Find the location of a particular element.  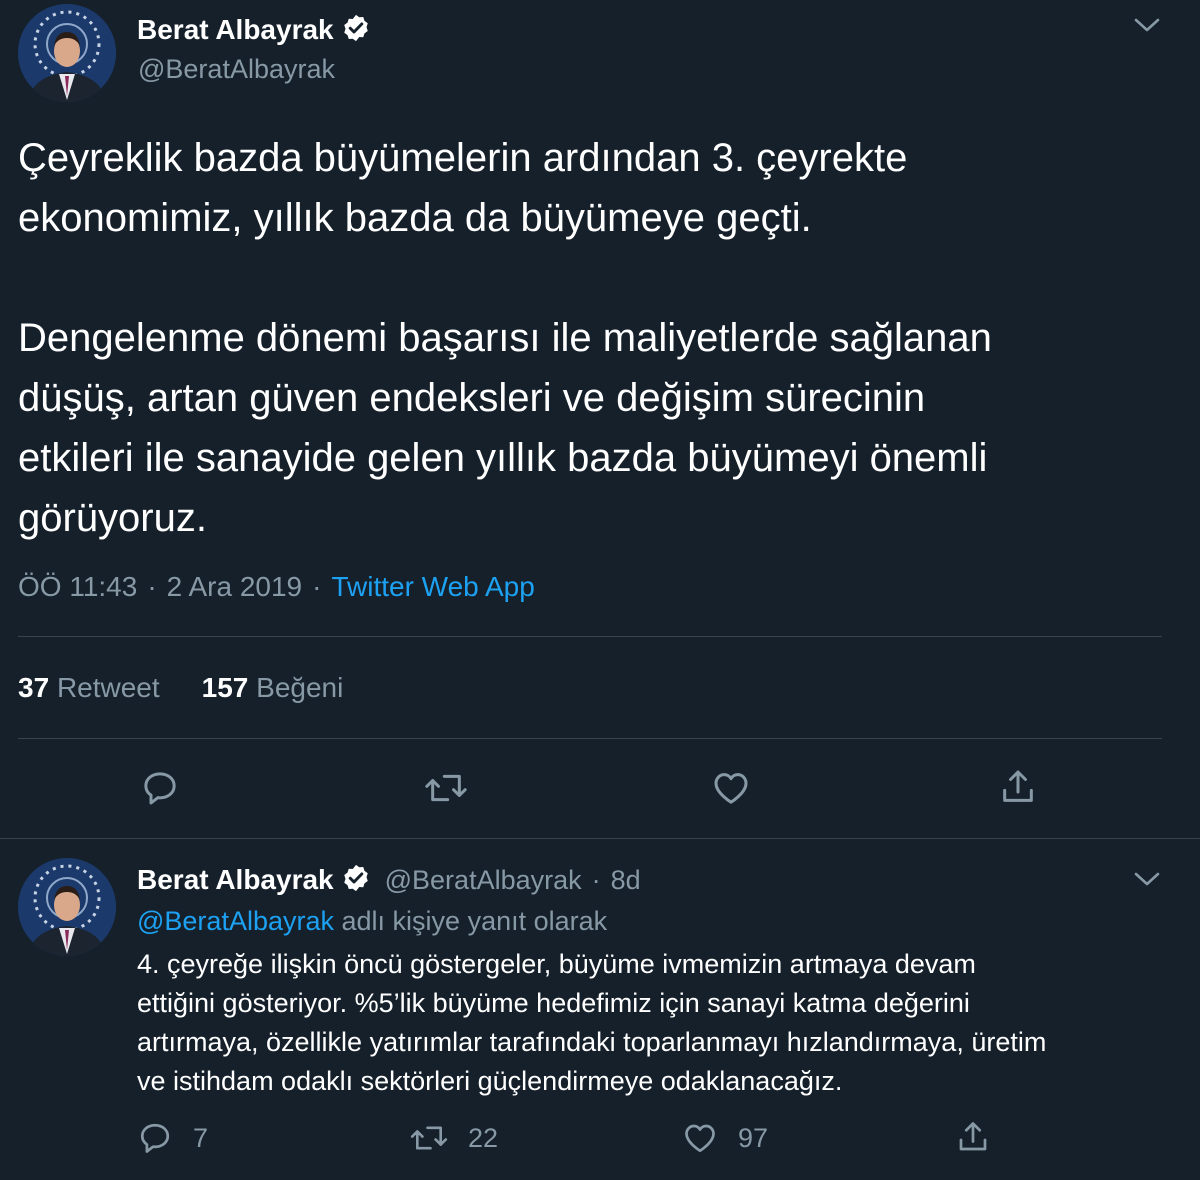

reply-age: 8d is located at coordinates (626, 880).